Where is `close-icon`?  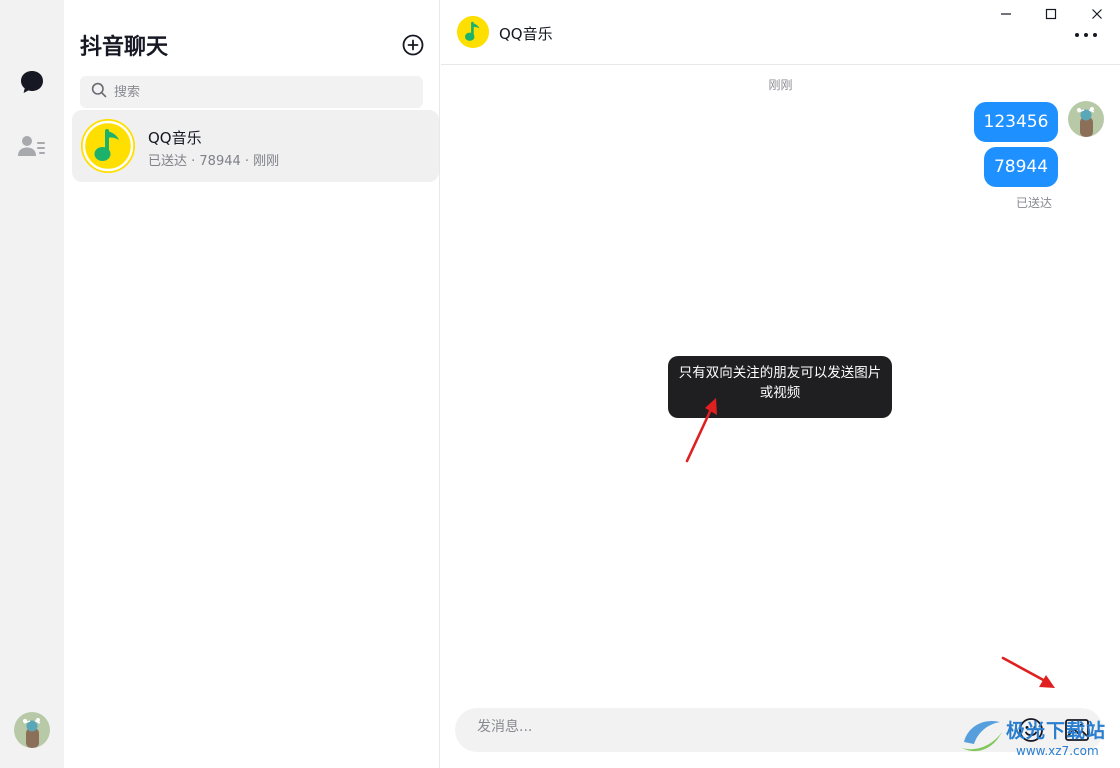
close-icon is located at coordinates (1097, 14).